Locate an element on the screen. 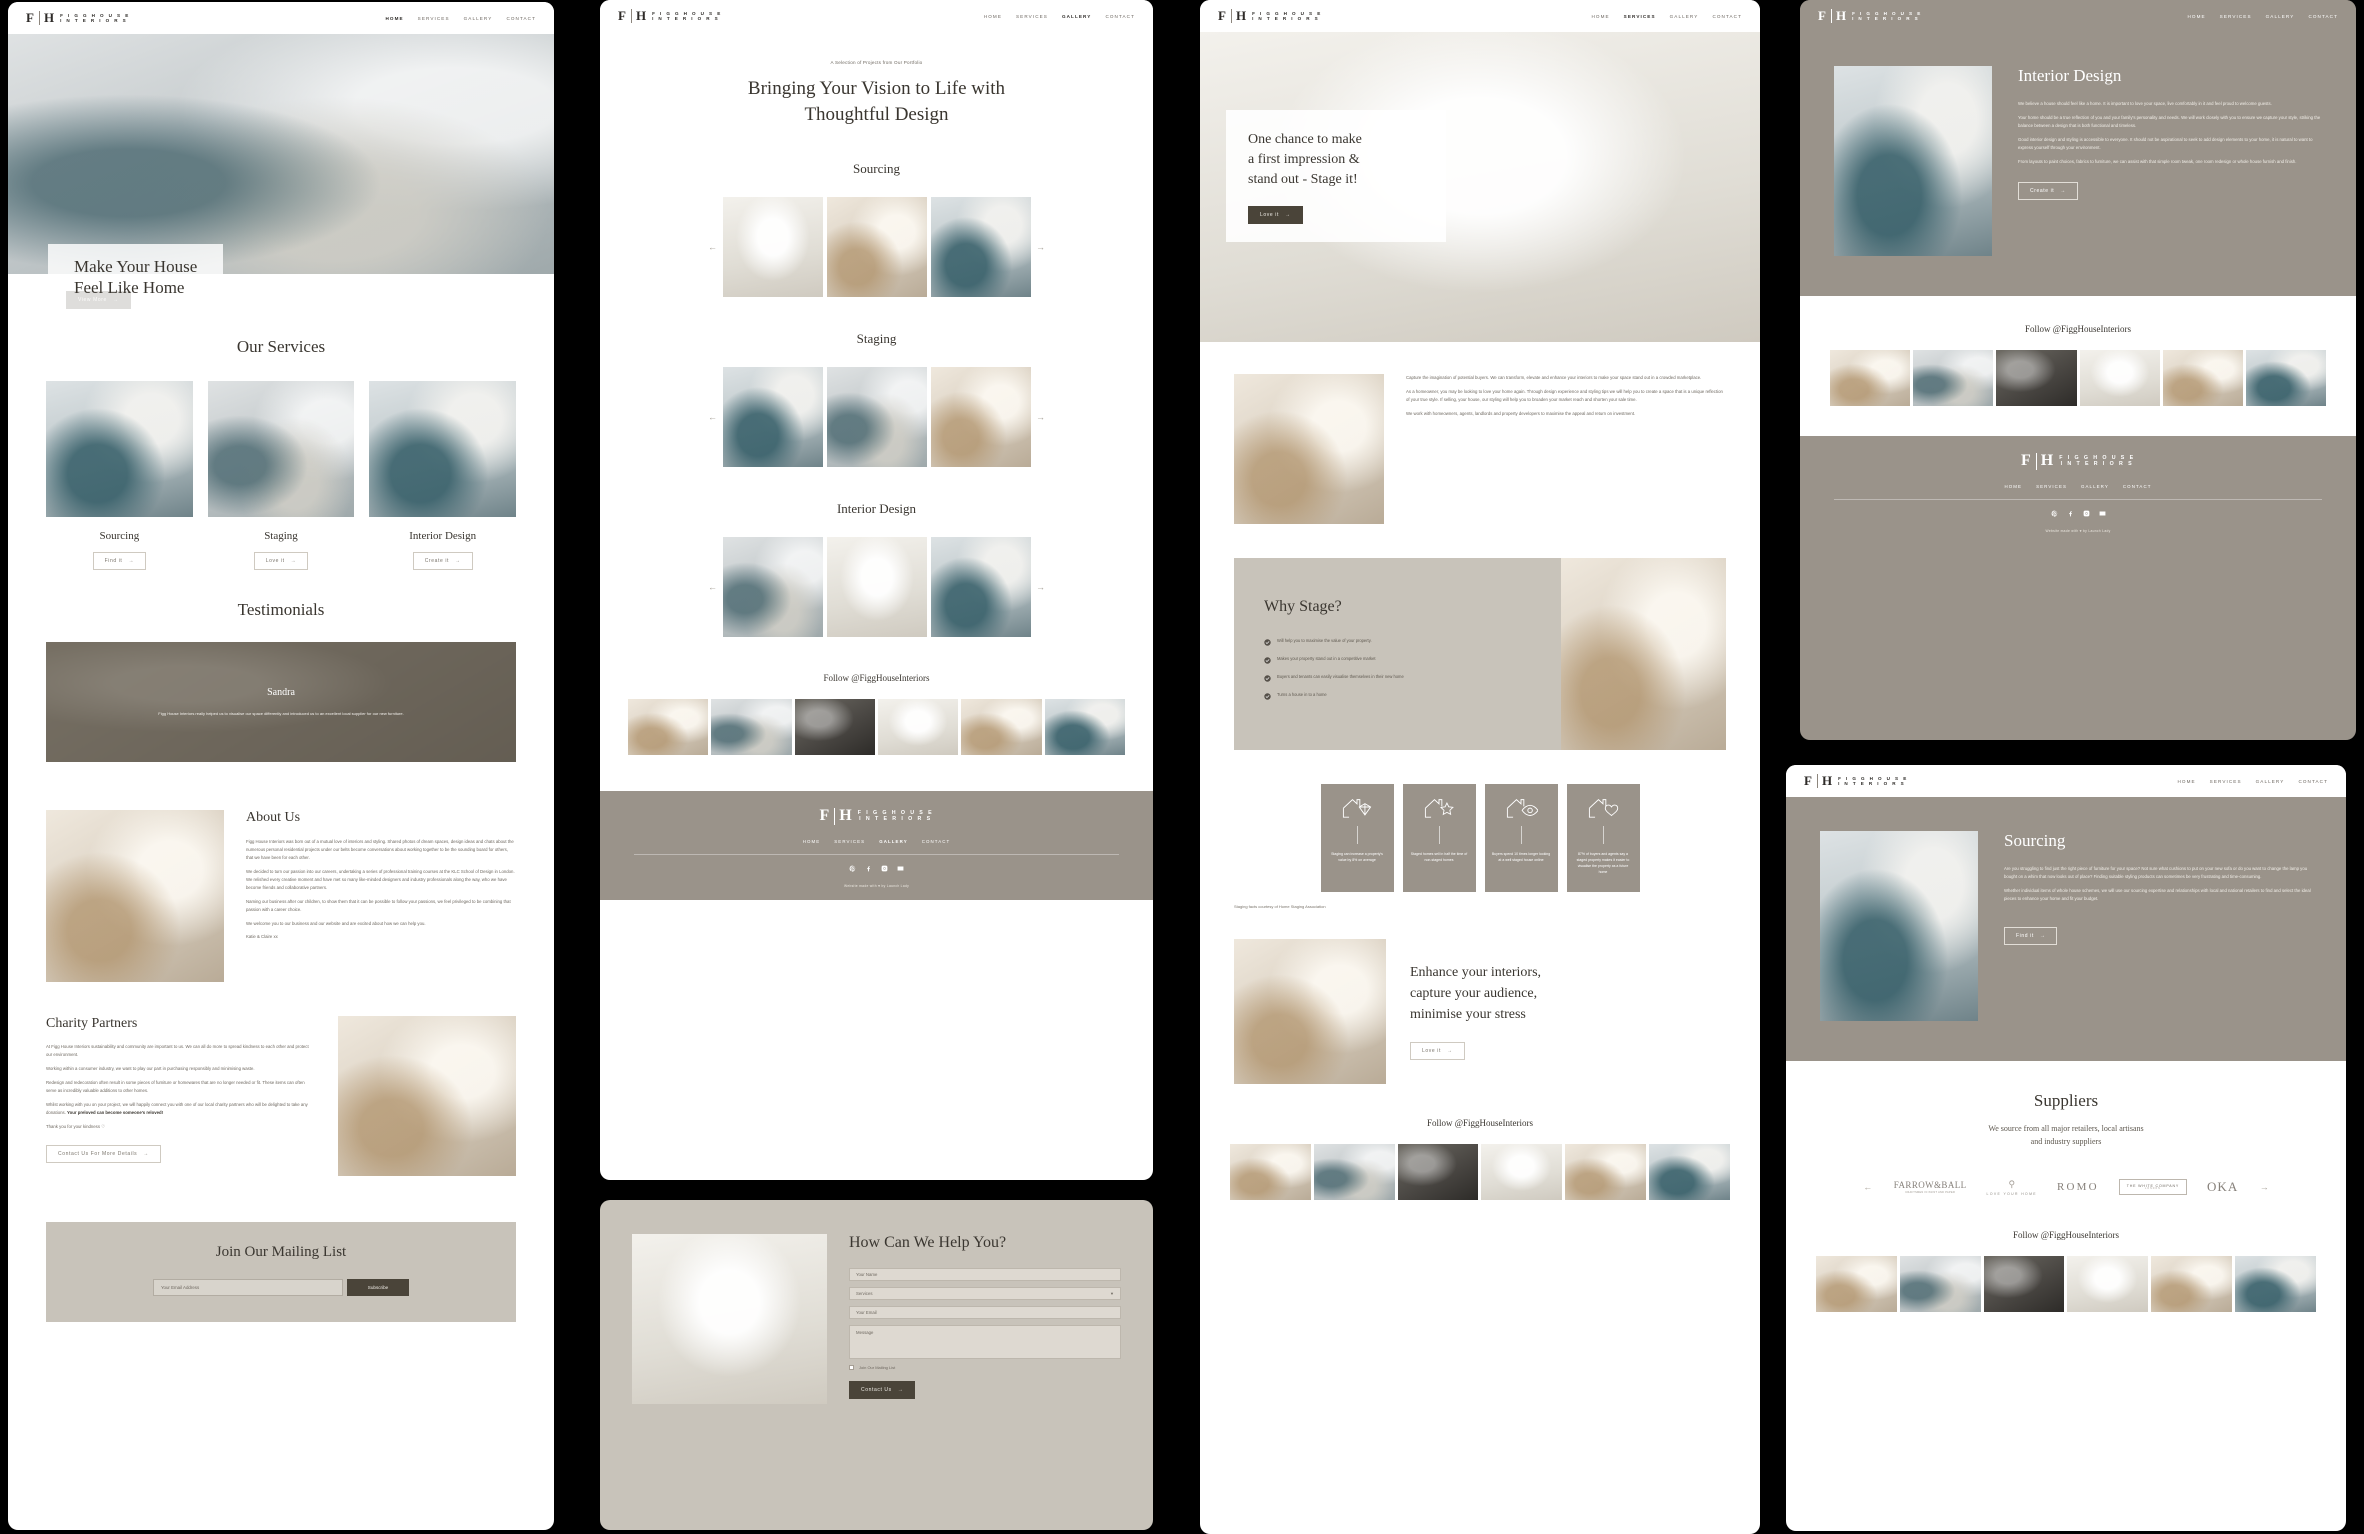 This screenshot has width=2364, height=1534. enhance-cta: Love it → is located at coordinates (1437, 1050).